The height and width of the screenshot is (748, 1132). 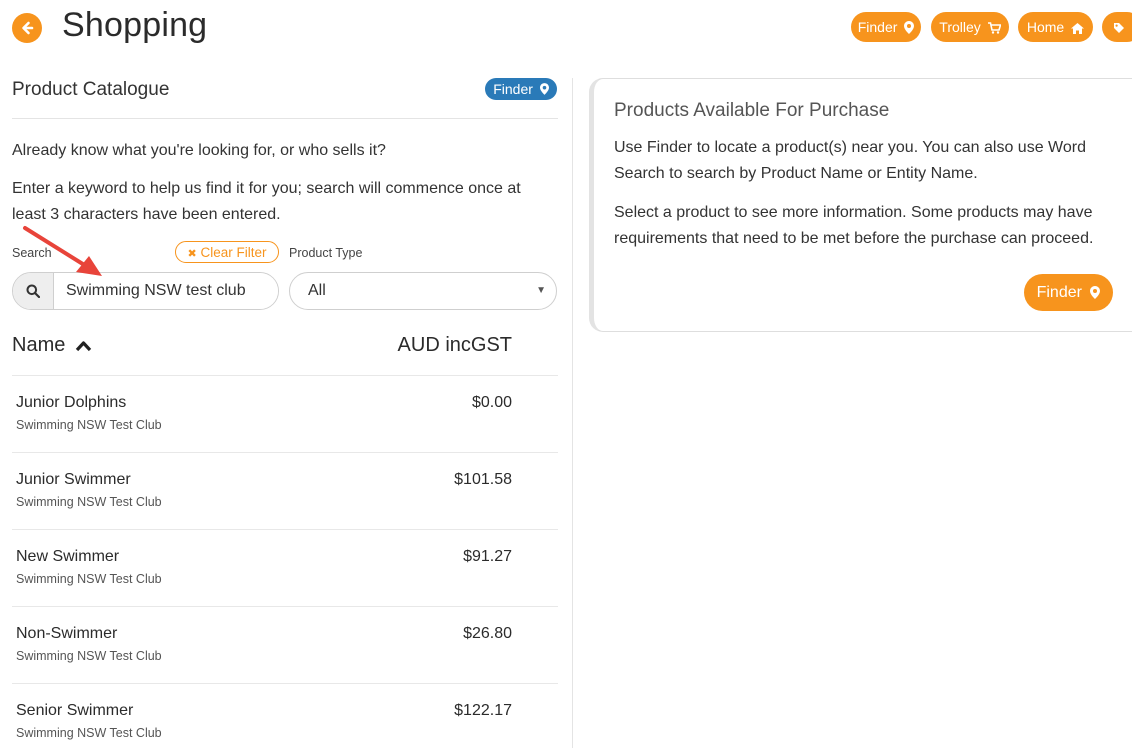 What do you see at coordinates (491, 402) in the screenshot?
I see `product-price: $0.00` at bounding box center [491, 402].